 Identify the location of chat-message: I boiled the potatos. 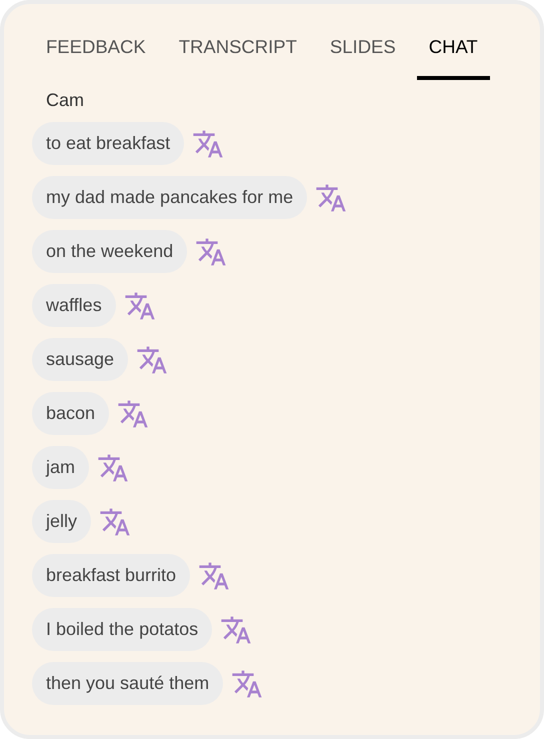
(122, 629).